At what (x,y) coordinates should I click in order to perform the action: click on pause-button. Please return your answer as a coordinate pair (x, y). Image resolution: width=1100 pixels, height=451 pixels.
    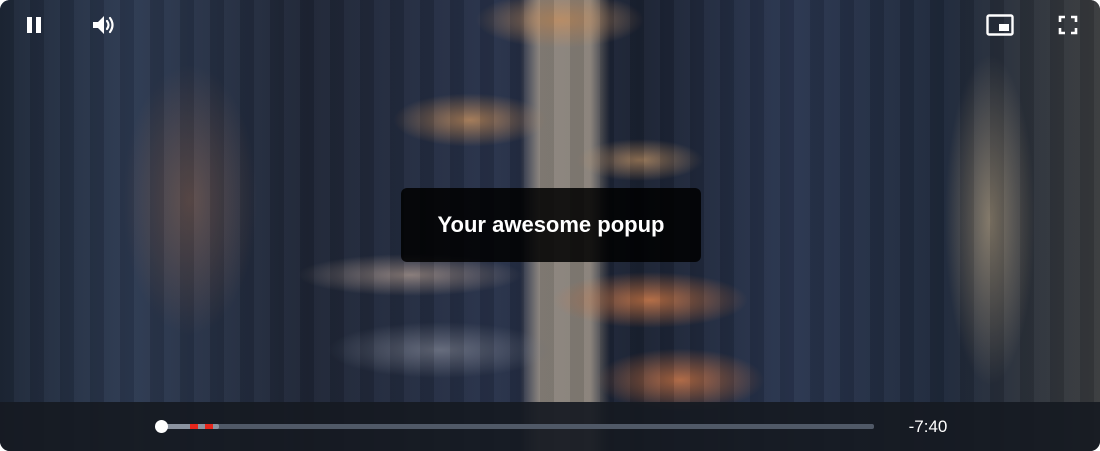
    Looking at the image, I should click on (34, 24).